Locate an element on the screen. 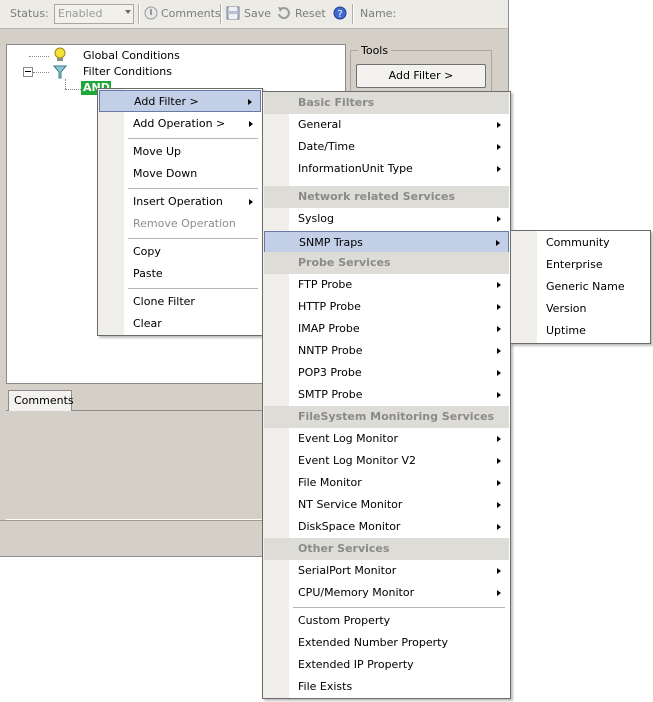 The height and width of the screenshot is (702, 653). menu-item-label: Clear is located at coordinates (147, 323).